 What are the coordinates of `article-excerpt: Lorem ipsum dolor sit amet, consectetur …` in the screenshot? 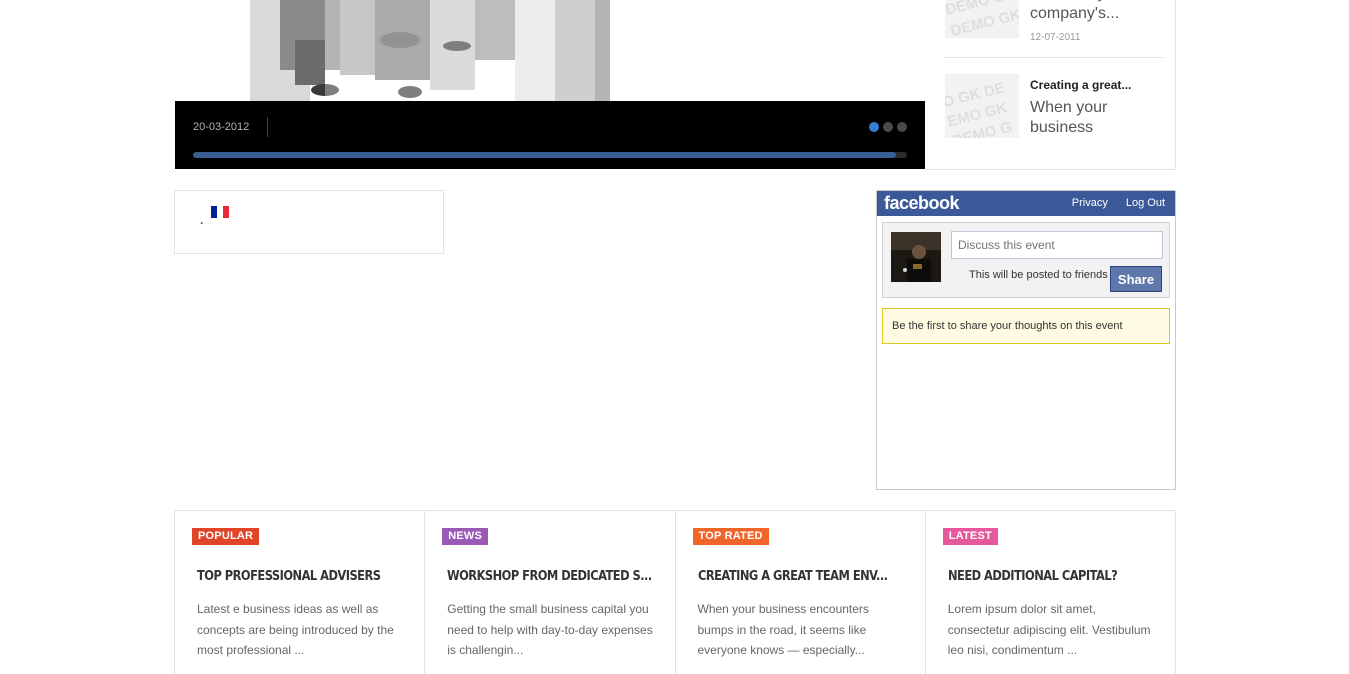 It's located at (1049, 629).